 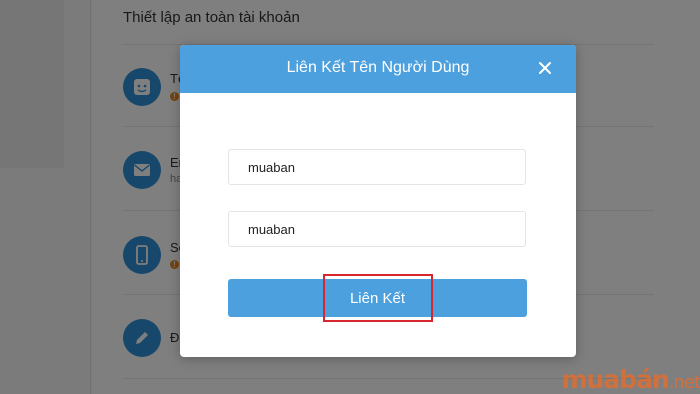 I want to click on watermark-logo: muabán.net, so click(x=630, y=379).